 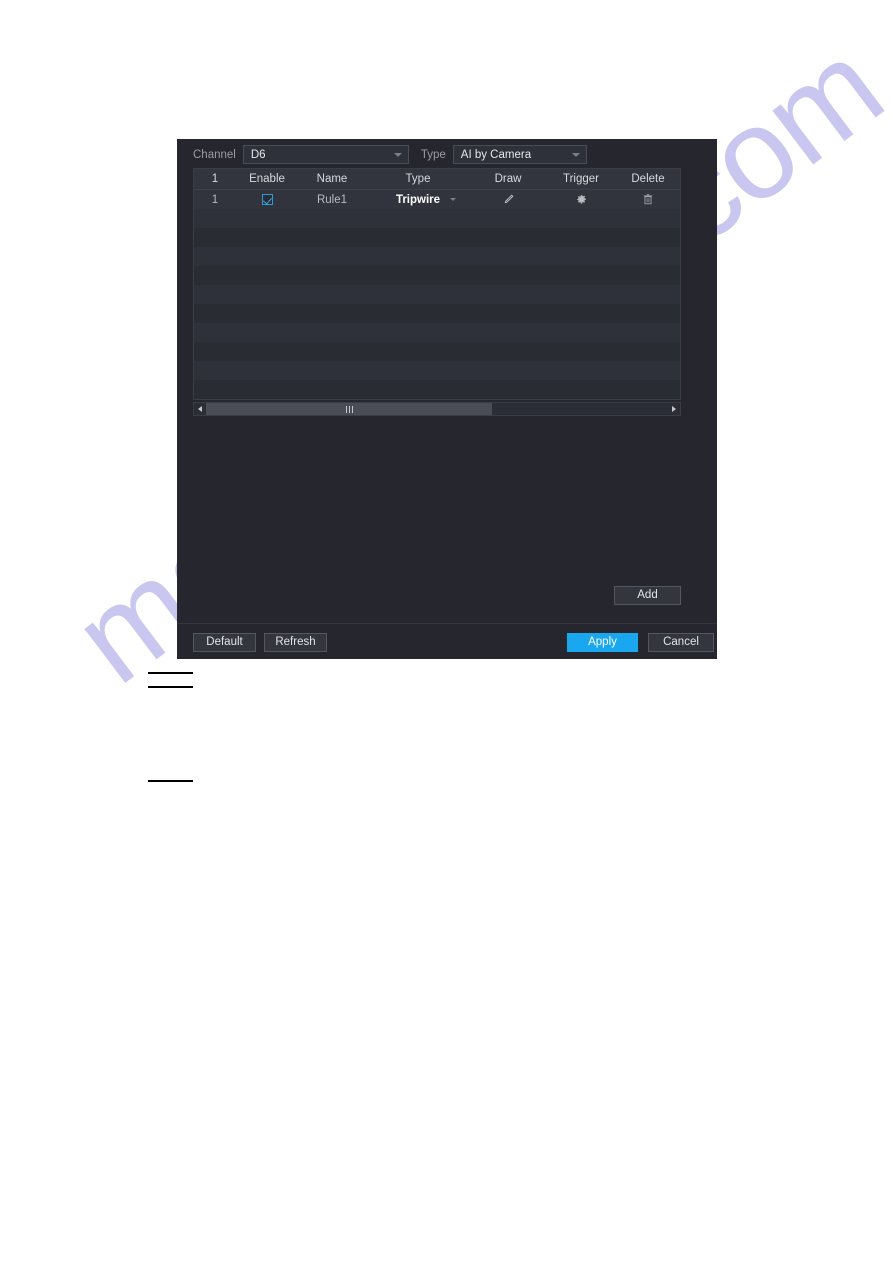 I want to click on draw-button, so click(x=508, y=199).